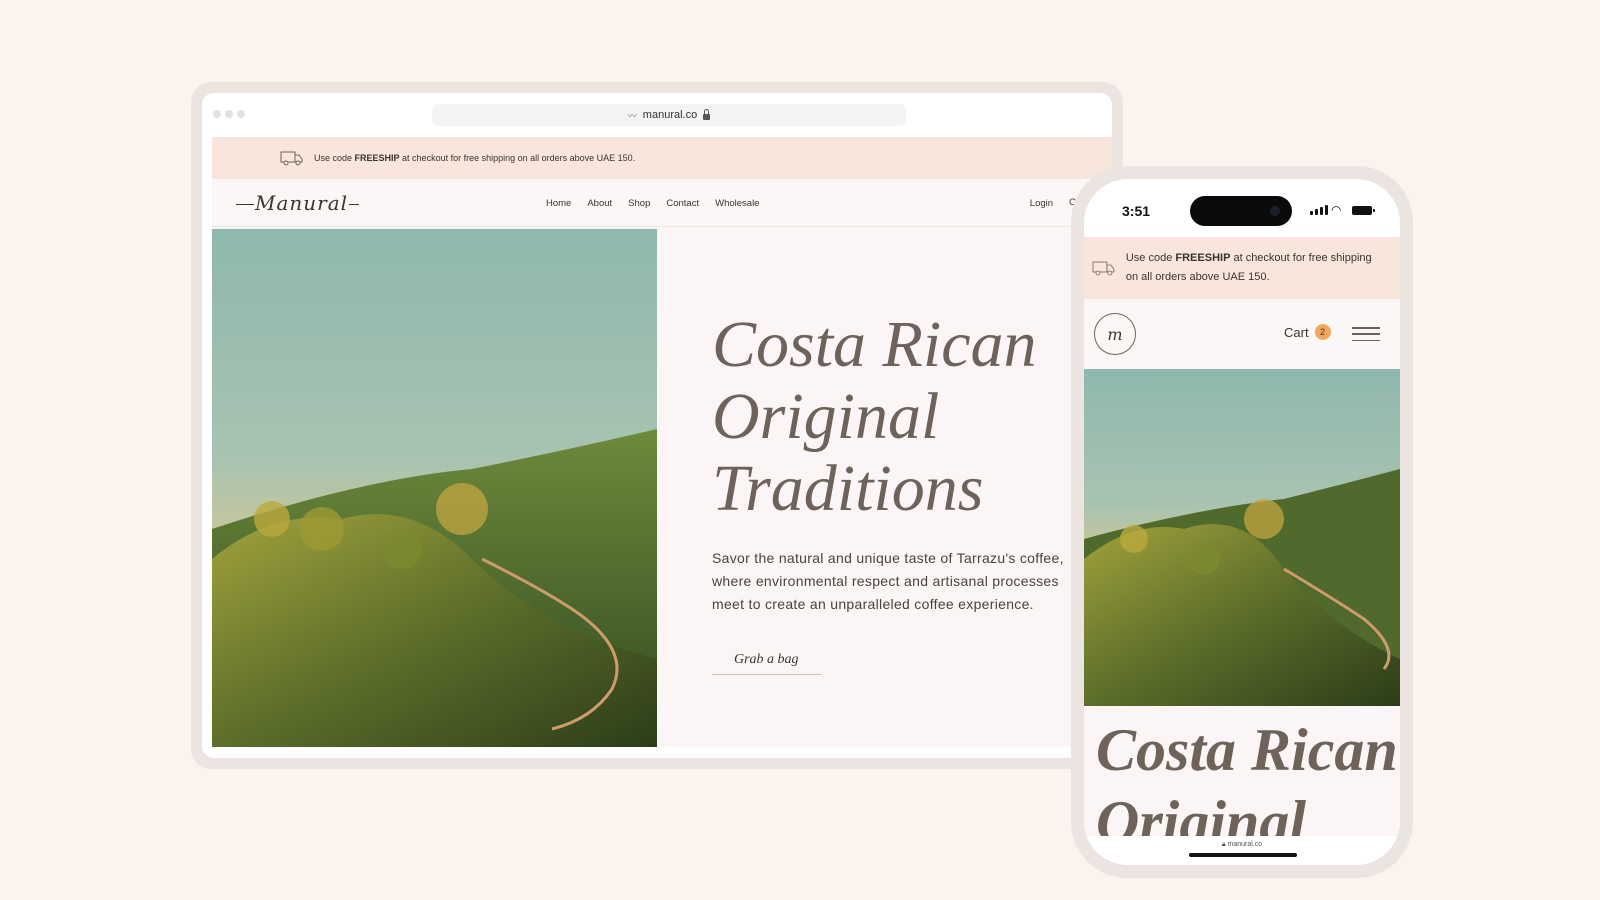 Image resolution: width=1600 pixels, height=900 pixels. Describe the element at coordinates (652, 203) in the screenshot. I see `main-nav: Home About Shop Contact Wholesale` at that location.